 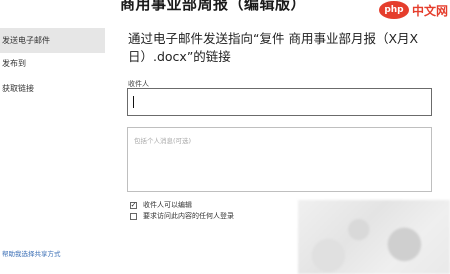 I want to click on sidebar-item-send-email: 发送电子邮件, so click(x=52, y=40).